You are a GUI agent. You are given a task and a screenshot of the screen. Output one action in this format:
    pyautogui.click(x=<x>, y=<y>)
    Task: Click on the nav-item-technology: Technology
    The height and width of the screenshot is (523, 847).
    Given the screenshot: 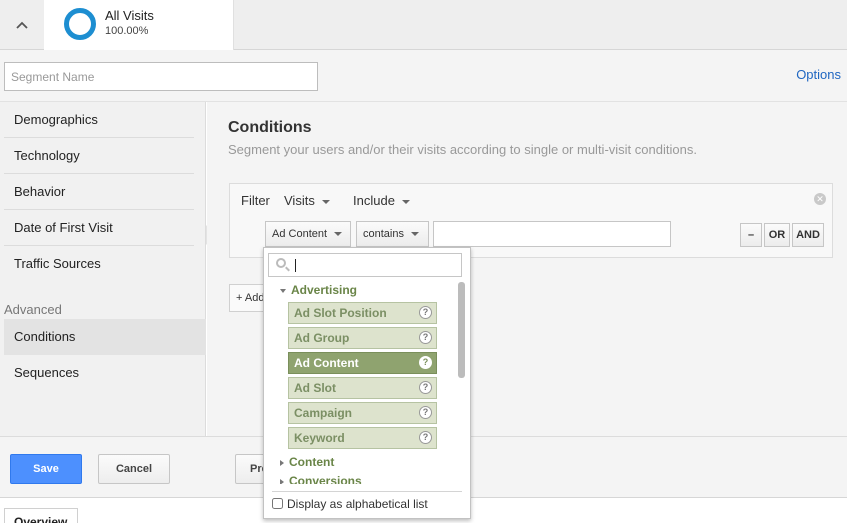 What is the action you would take?
    pyautogui.click(x=99, y=156)
    